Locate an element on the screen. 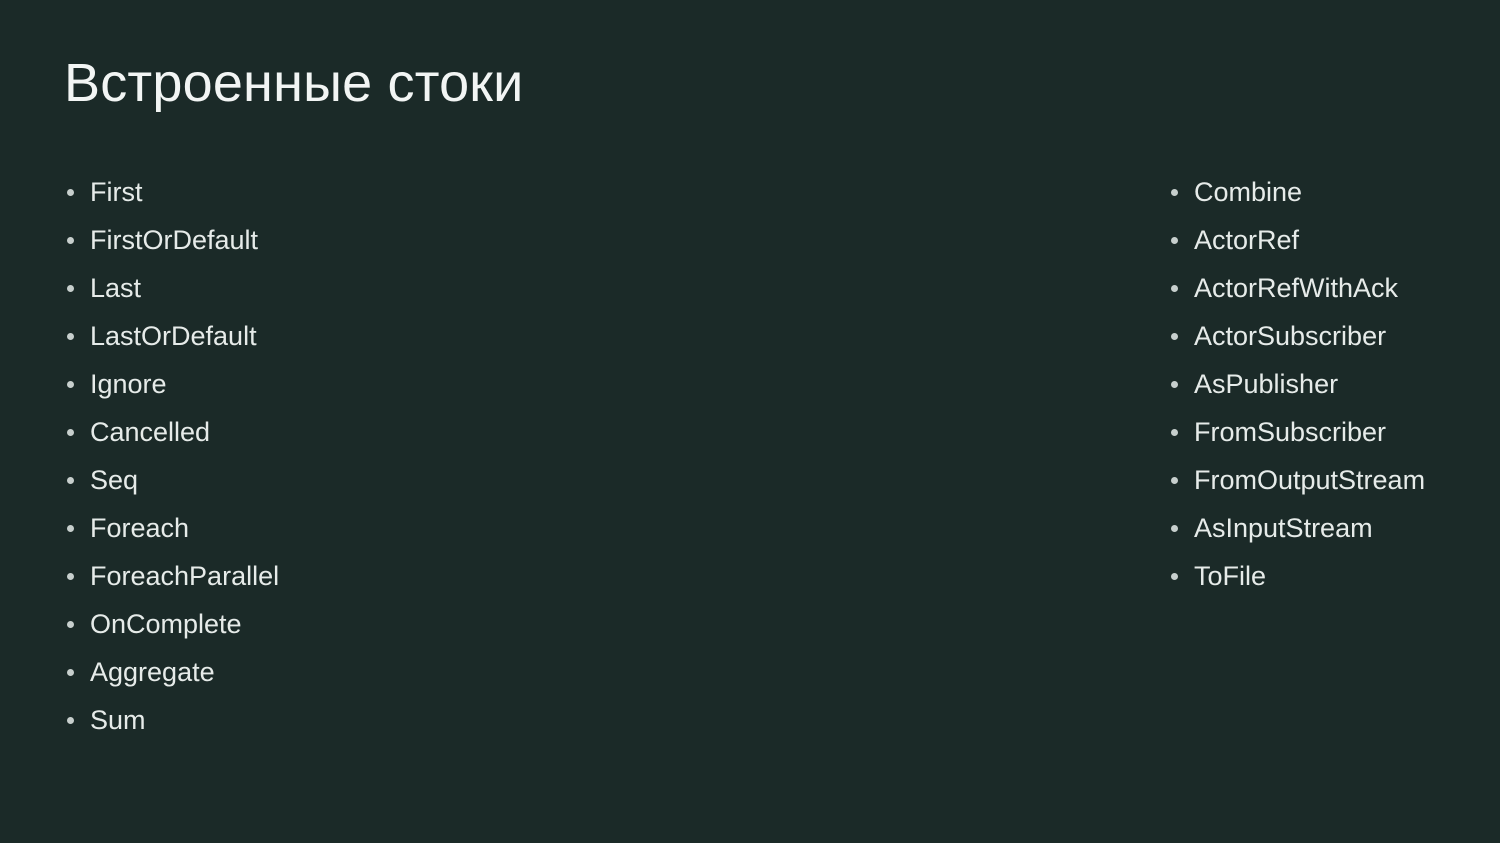 This screenshot has width=1500, height=843. list-item: FromSubscriber is located at coordinates (1277, 432).